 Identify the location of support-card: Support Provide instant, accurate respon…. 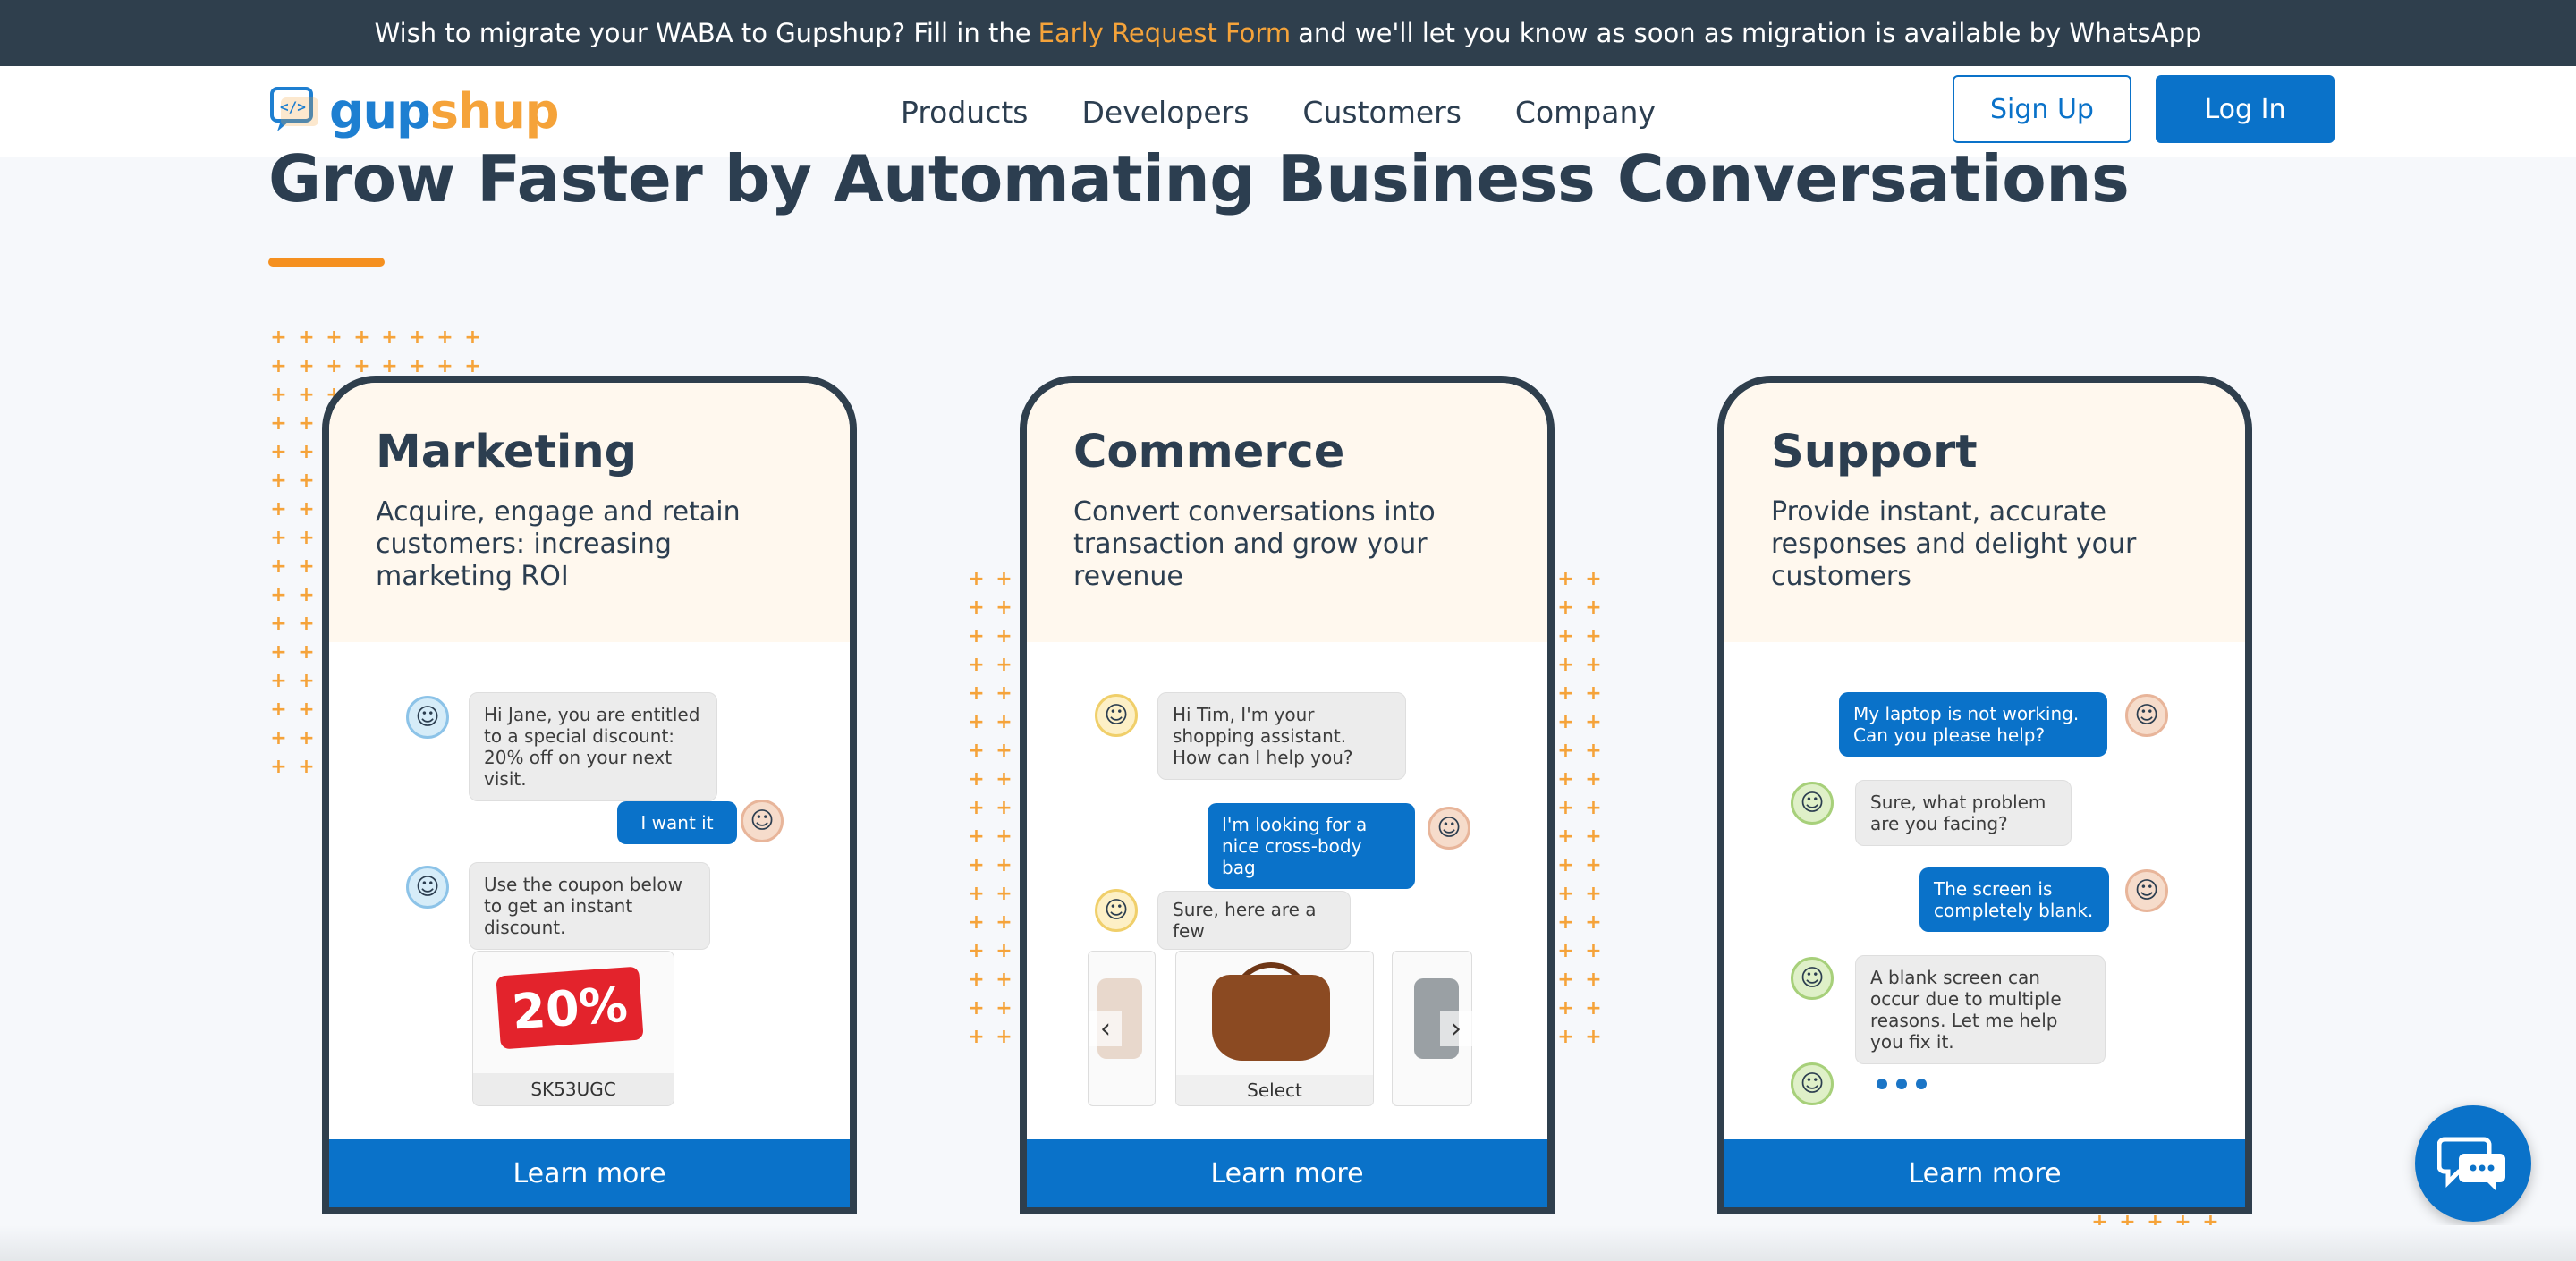
(1984, 795).